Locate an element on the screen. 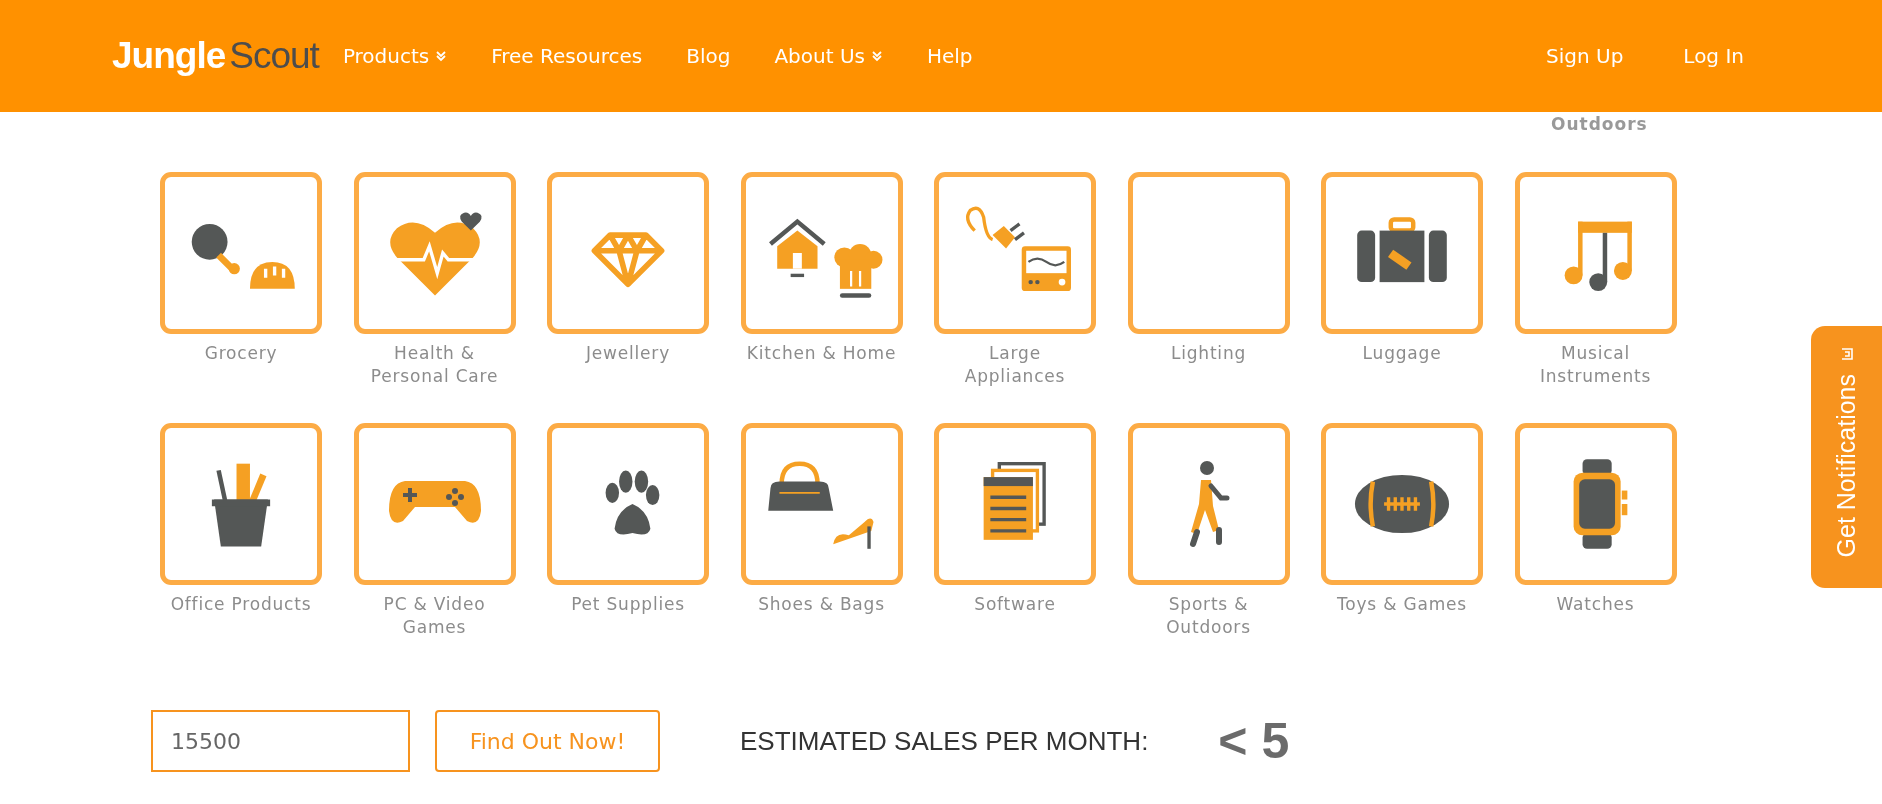 This screenshot has height=804, width=1882. nav-link: Free Resources is located at coordinates (567, 56).